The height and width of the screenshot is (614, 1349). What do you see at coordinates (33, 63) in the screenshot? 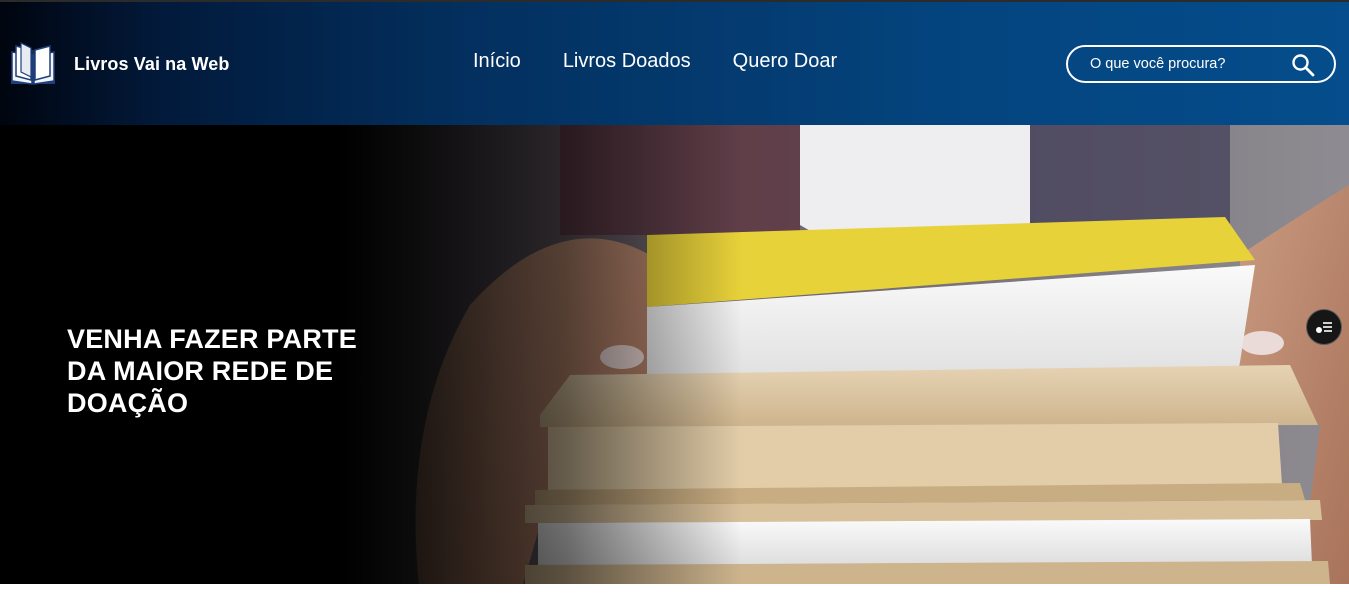
I see `open-book-icon` at bounding box center [33, 63].